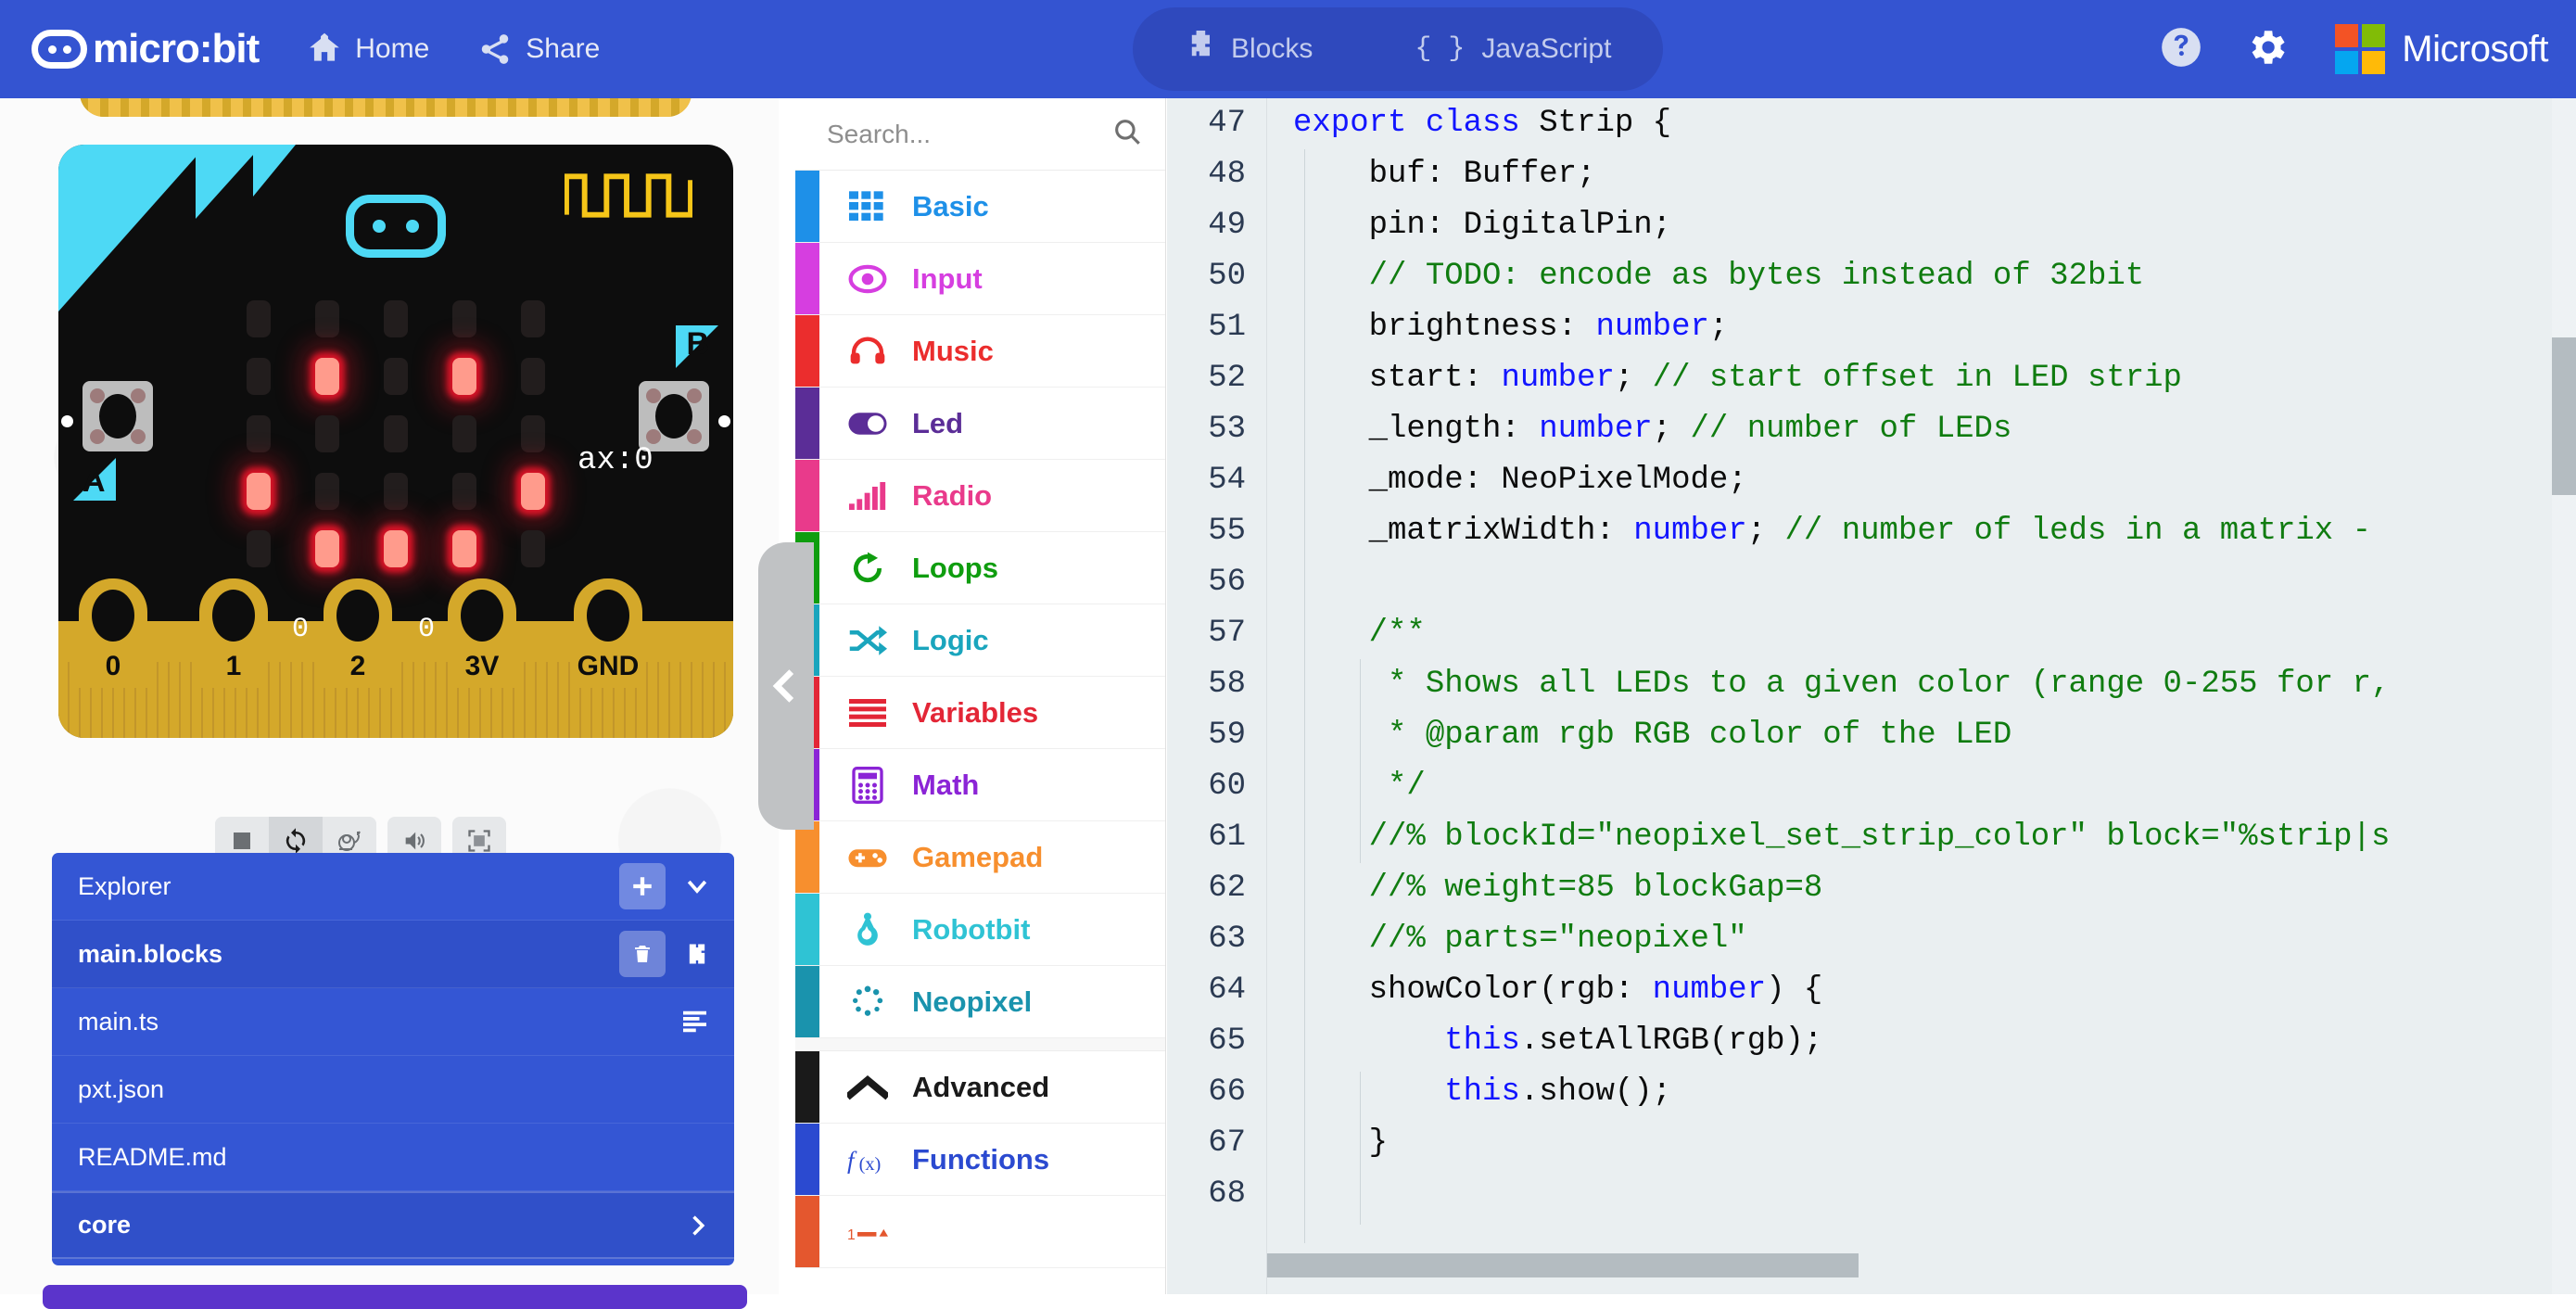 The width and height of the screenshot is (2576, 1309). What do you see at coordinates (608, 633) in the screenshot?
I see `pin-gnd: GND` at bounding box center [608, 633].